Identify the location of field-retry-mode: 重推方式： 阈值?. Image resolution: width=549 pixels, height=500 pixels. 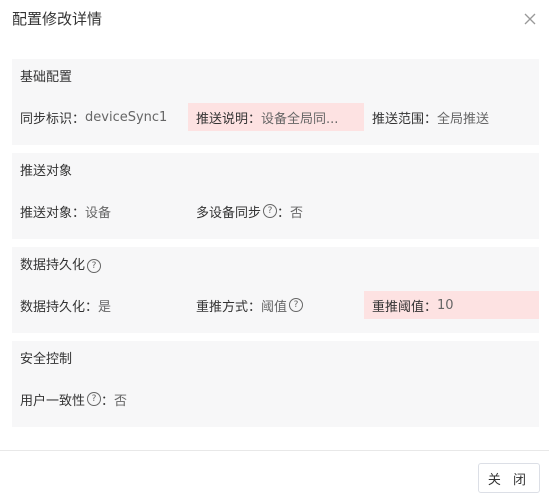
(276, 305).